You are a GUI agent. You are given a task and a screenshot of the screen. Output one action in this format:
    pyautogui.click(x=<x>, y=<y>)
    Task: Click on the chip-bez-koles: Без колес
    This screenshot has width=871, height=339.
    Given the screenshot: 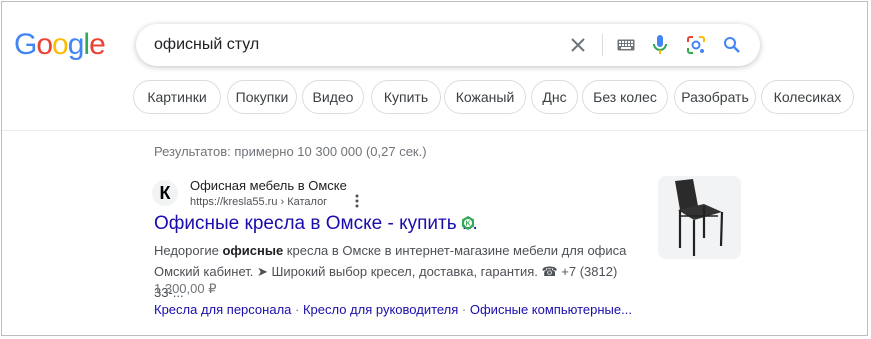 What is the action you would take?
    pyautogui.click(x=625, y=97)
    